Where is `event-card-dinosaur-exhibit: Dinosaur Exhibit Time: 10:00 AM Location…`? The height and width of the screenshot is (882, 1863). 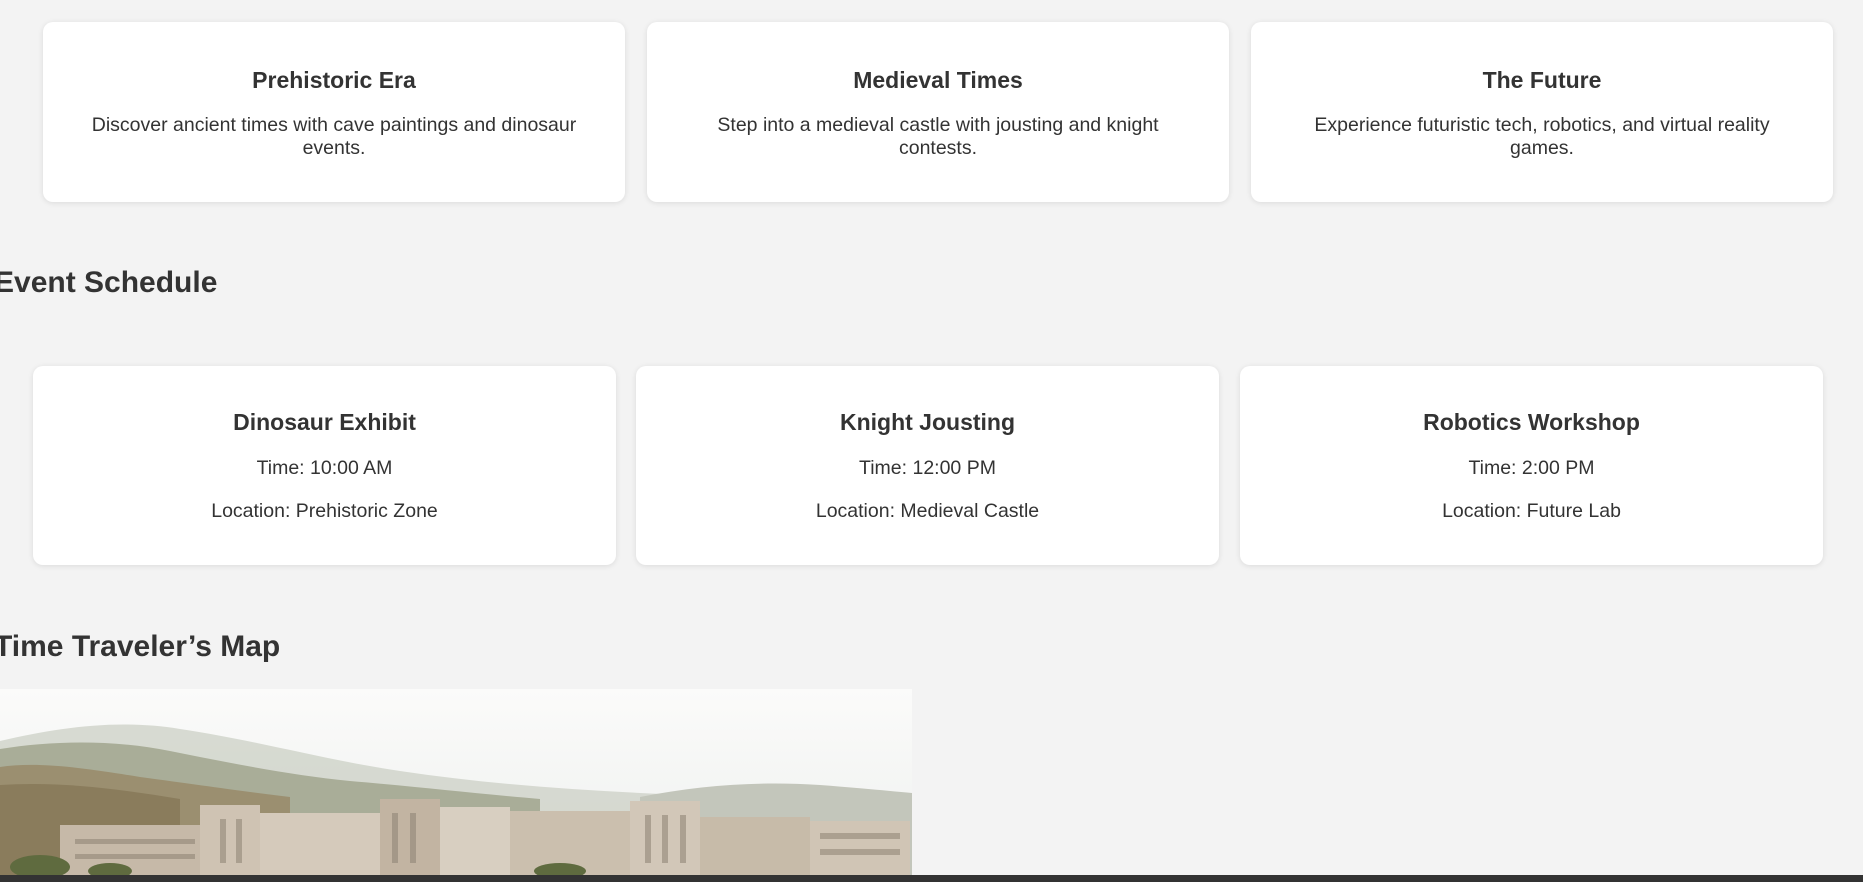
event-card-dinosaur-exhibit: Dinosaur Exhibit Time: 10:00 AM Location… is located at coordinates (324, 465).